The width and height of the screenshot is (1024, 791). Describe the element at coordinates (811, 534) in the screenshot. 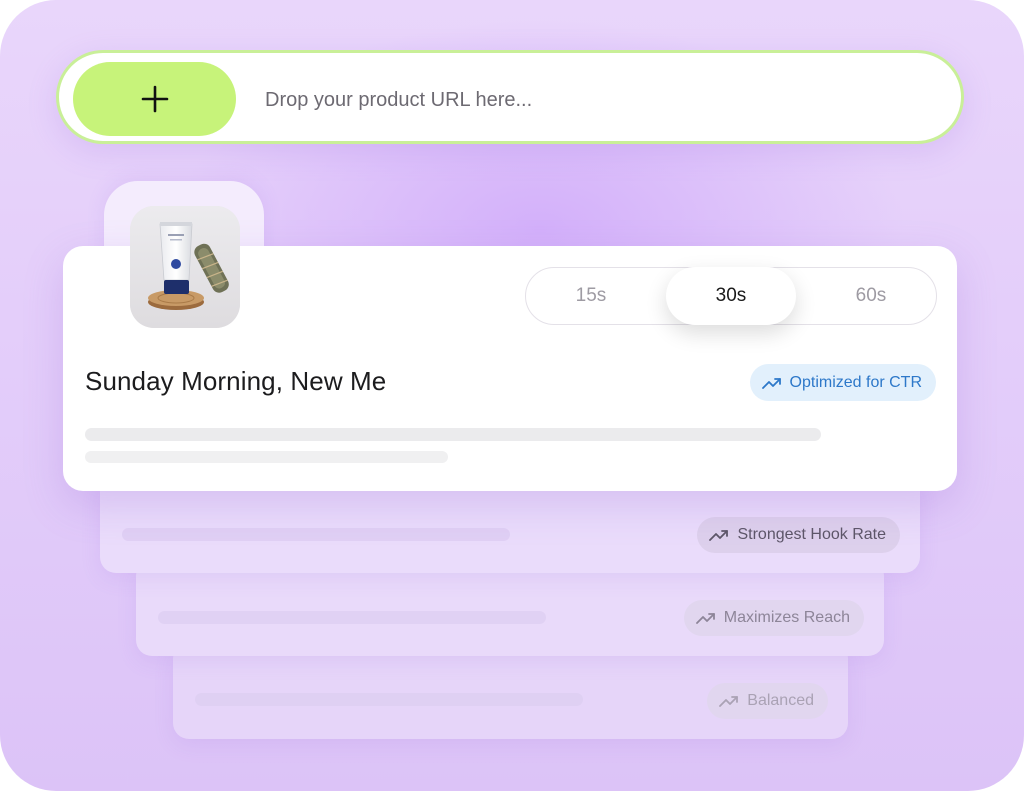

I see `variant-badge-label: Strongest Hook Rate` at that location.